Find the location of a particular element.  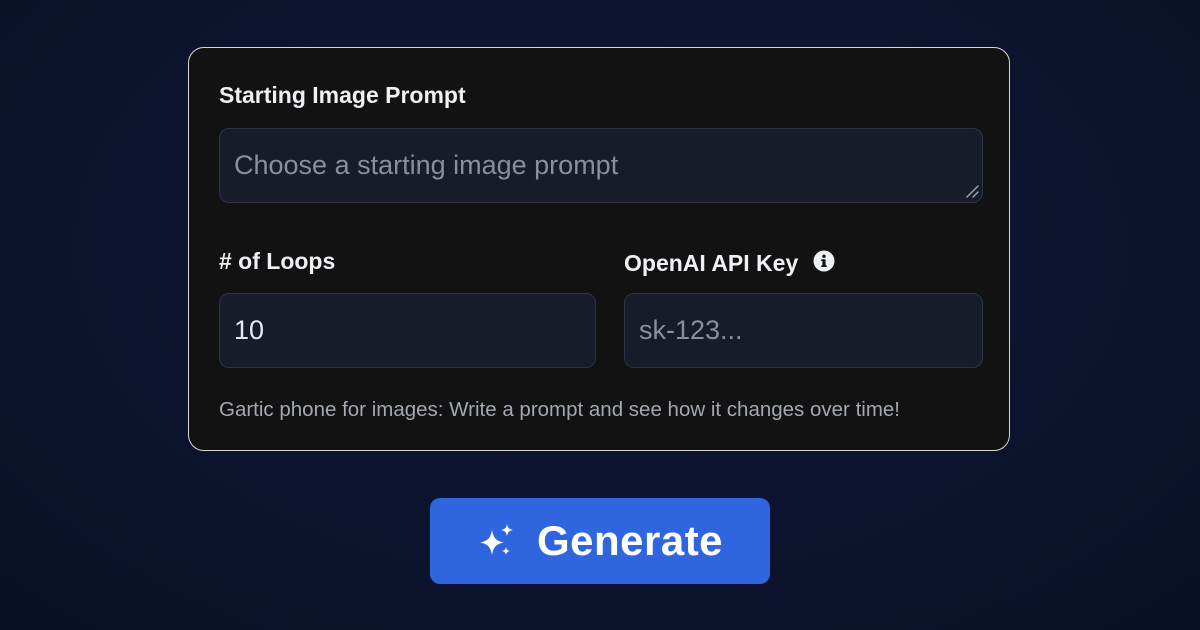

loops-label: # of Loops is located at coordinates (277, 261).